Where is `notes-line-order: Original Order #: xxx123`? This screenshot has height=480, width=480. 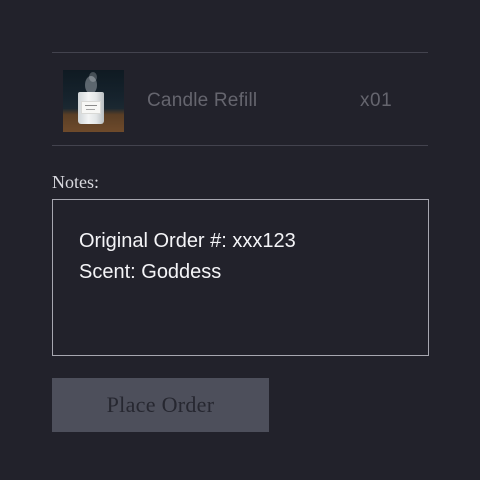
notes-line-order: Original Order #: xxx123 is located at coordinates (187, 241).